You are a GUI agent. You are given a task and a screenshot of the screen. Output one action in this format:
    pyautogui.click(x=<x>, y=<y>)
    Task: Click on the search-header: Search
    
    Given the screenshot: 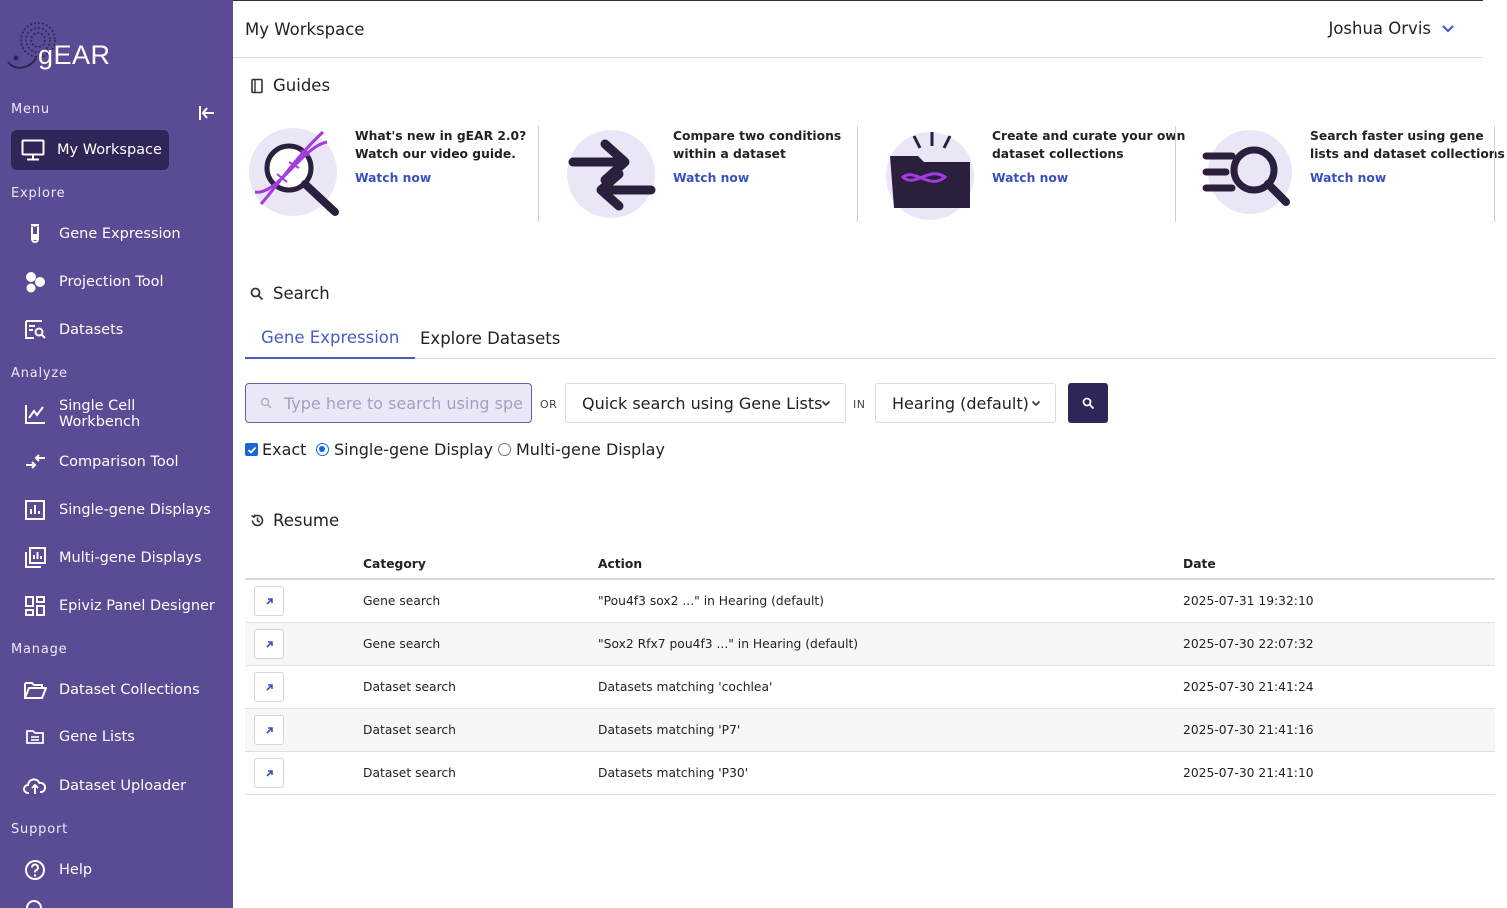 What is the action you would take?
    pyautogui.click(x=289, y=293)
    